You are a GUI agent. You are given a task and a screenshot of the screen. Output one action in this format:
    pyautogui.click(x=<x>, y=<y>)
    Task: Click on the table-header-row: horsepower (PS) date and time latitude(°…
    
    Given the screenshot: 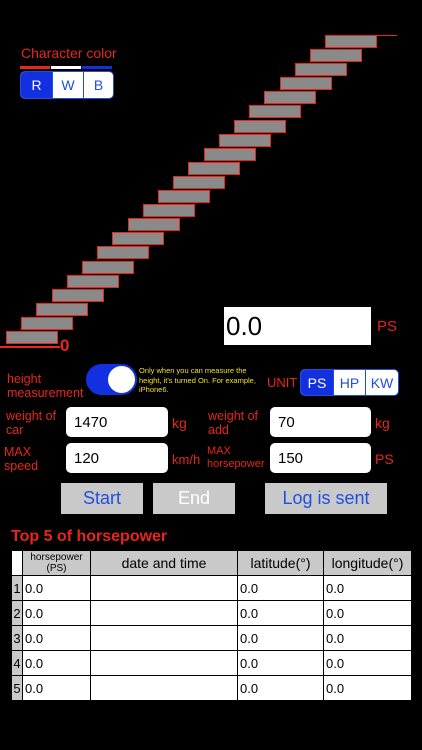 What is the action you would take?
    pyautogui.click(x=211, y=563)
    